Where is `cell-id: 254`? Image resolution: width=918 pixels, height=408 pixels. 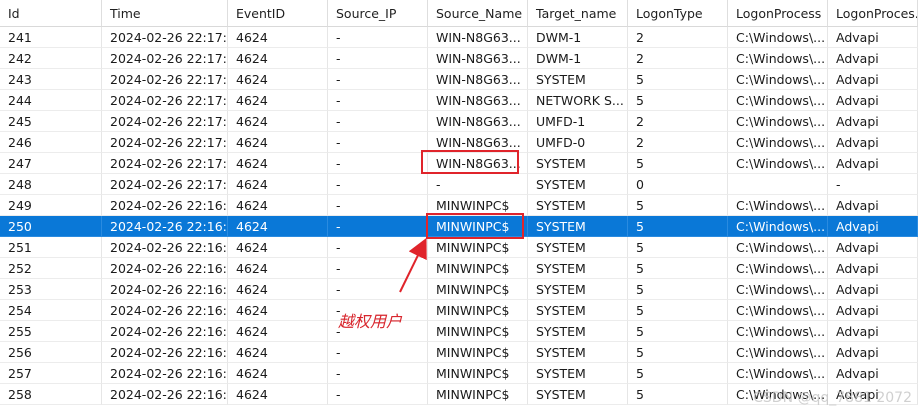 cell-id: 254 is located at coordinates (51, 310).